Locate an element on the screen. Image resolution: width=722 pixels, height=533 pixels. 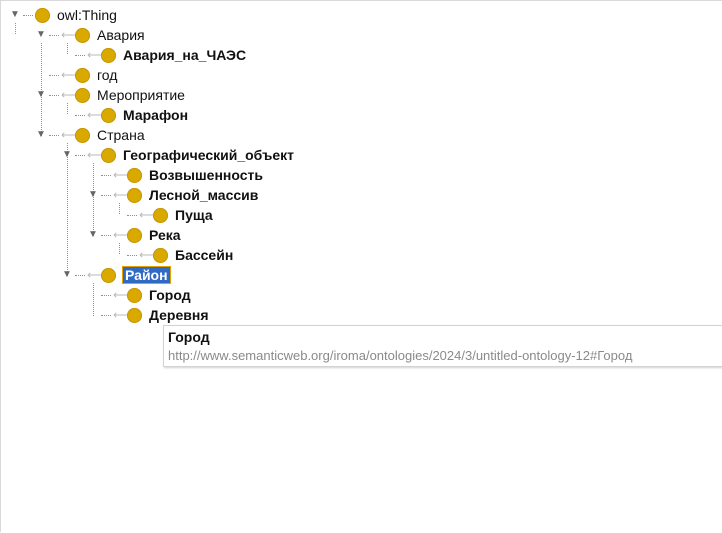
tree-node-basseyn: ⟵ Бассейн is located at coordinates (173, 255).